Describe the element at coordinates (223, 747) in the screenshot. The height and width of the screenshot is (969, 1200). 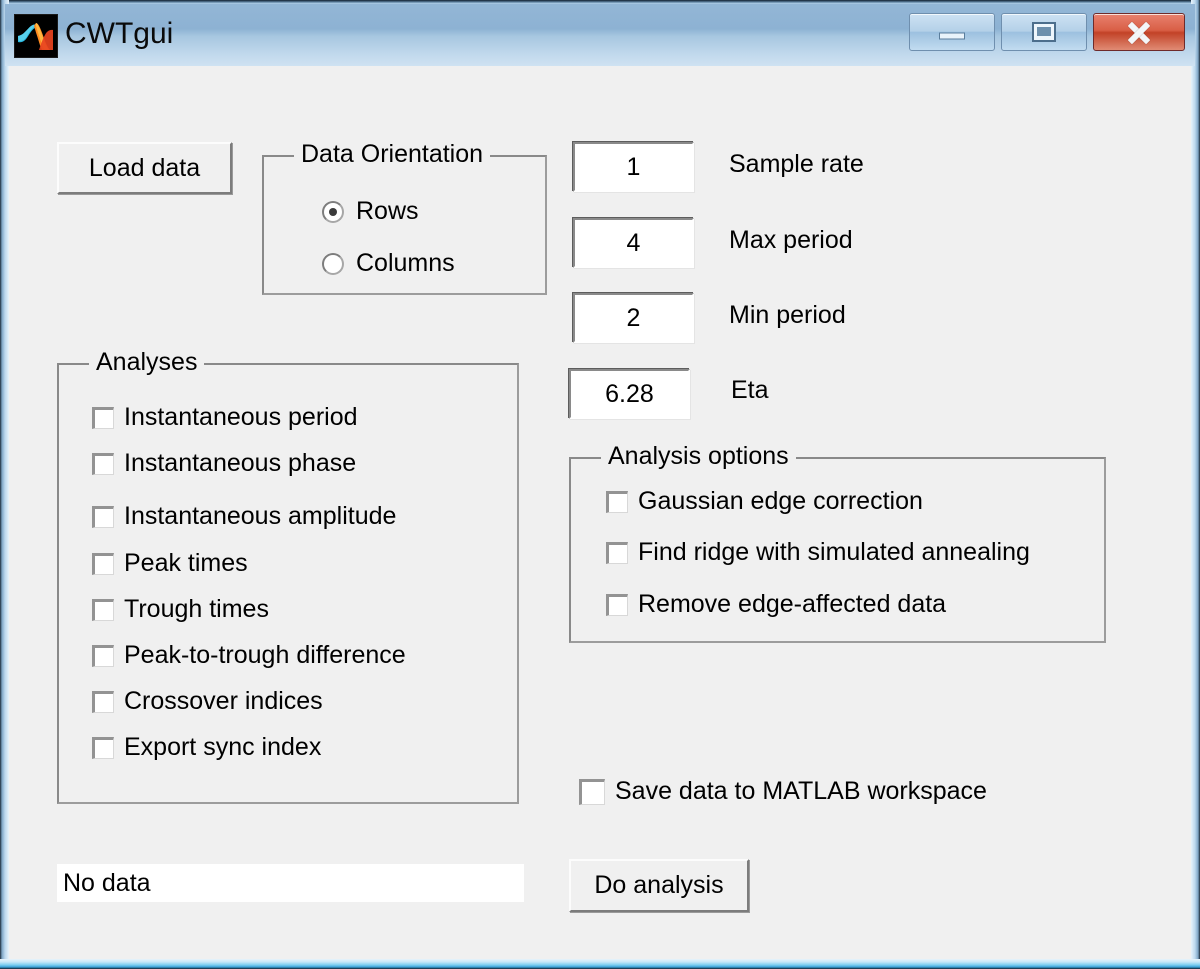
I see `checkbox-label: Export sync index` at that location.